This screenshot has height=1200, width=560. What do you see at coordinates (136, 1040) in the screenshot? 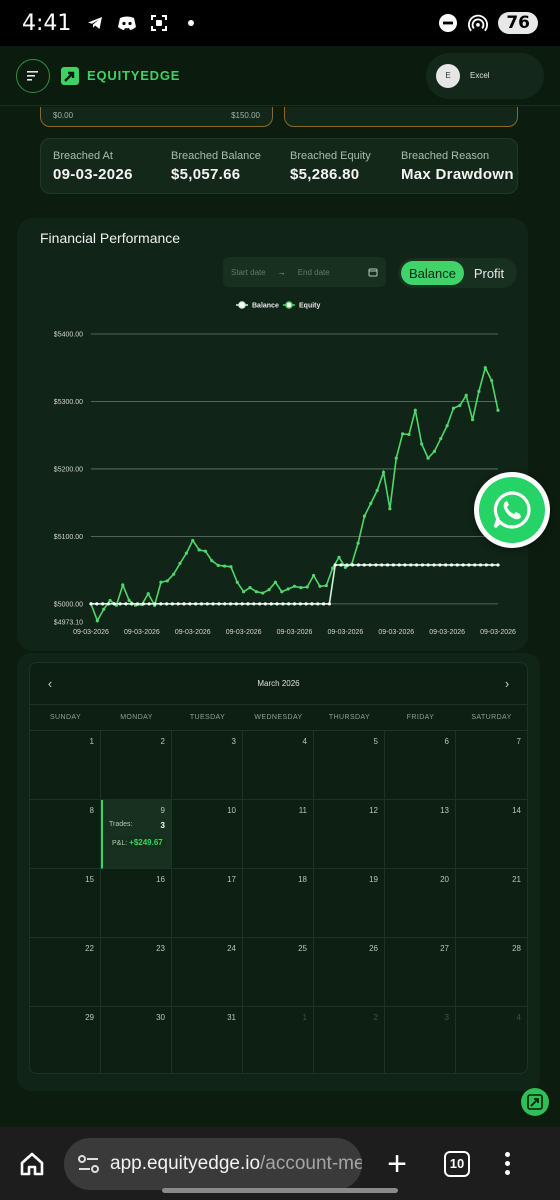
I see `calendar-day: 30` at bounding box center [136, 1040].